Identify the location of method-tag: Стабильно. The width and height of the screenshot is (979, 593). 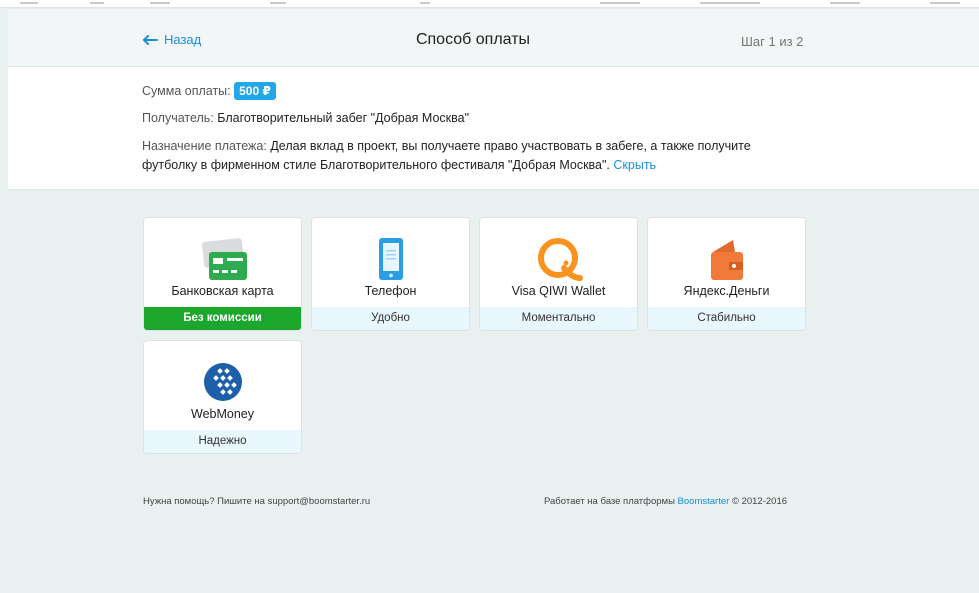
(726, 318).